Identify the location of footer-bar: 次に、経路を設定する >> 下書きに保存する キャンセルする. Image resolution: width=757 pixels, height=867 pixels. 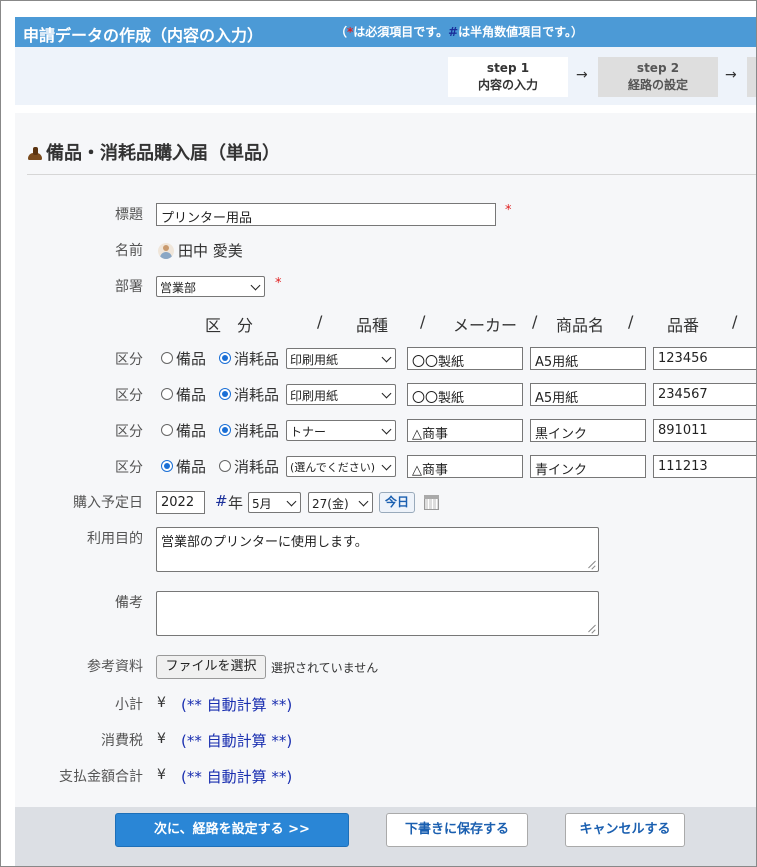
(385, 836).